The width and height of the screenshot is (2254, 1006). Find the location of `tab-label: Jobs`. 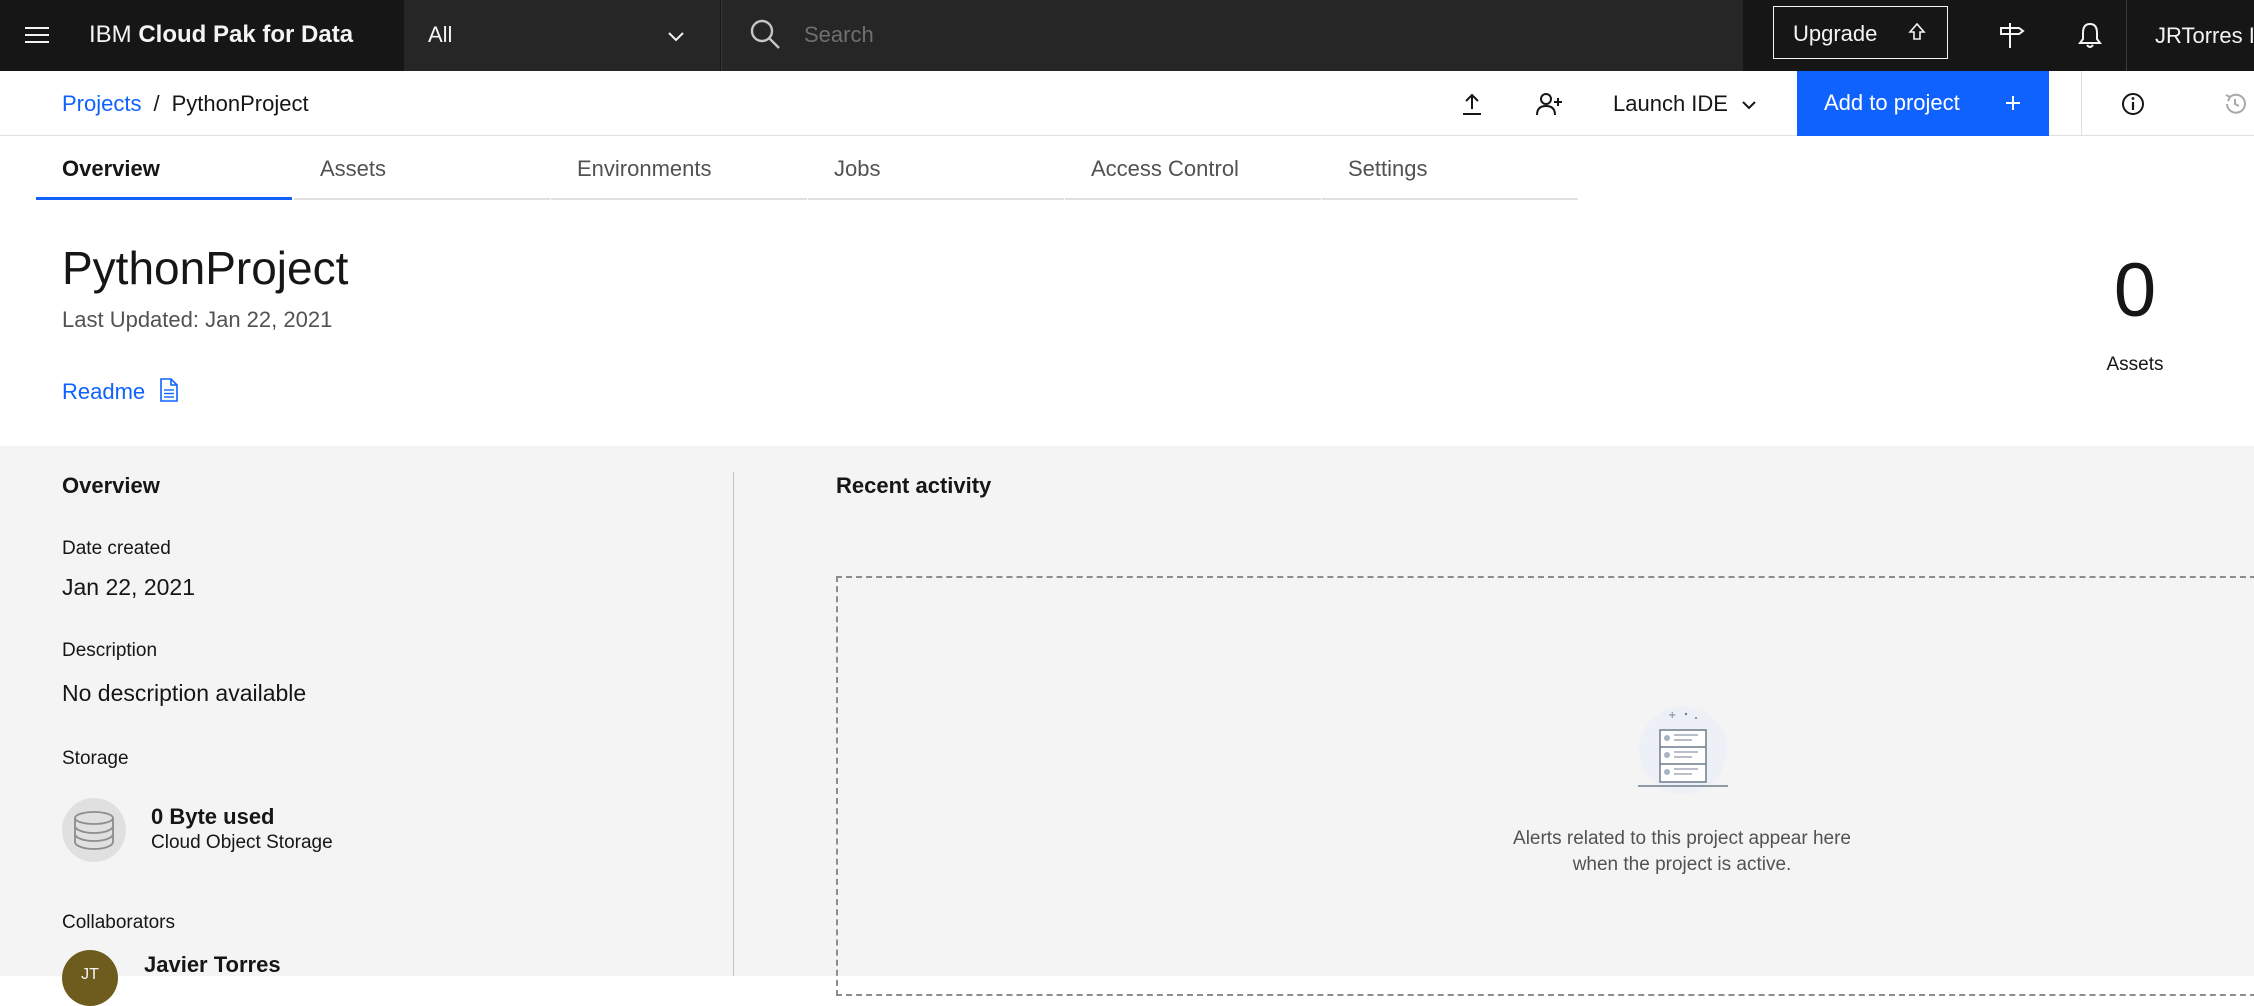

tab-label: Jobs is located at coordinates (857, 168).